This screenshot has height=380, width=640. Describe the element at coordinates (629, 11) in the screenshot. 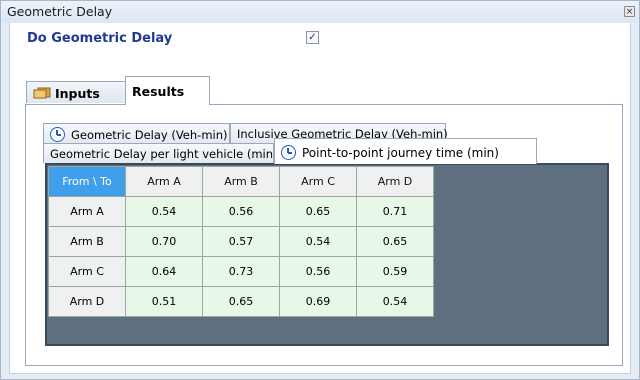

I see `close-icon: ×` at that location.